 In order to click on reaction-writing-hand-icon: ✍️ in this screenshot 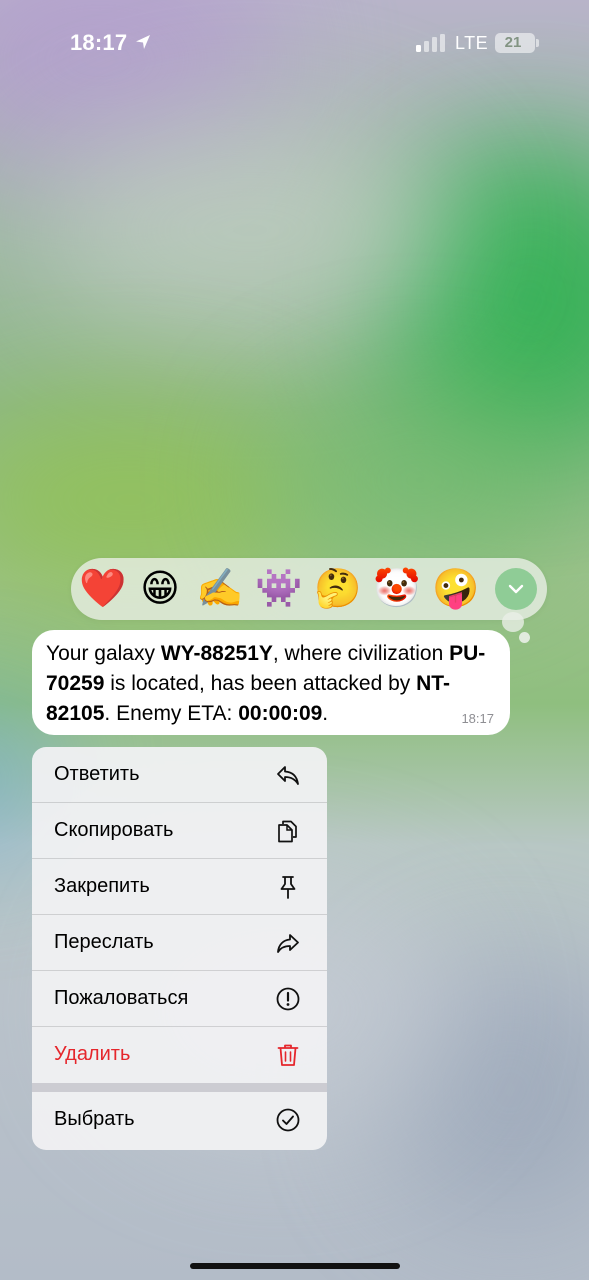, I will do `click(219, 589)`.